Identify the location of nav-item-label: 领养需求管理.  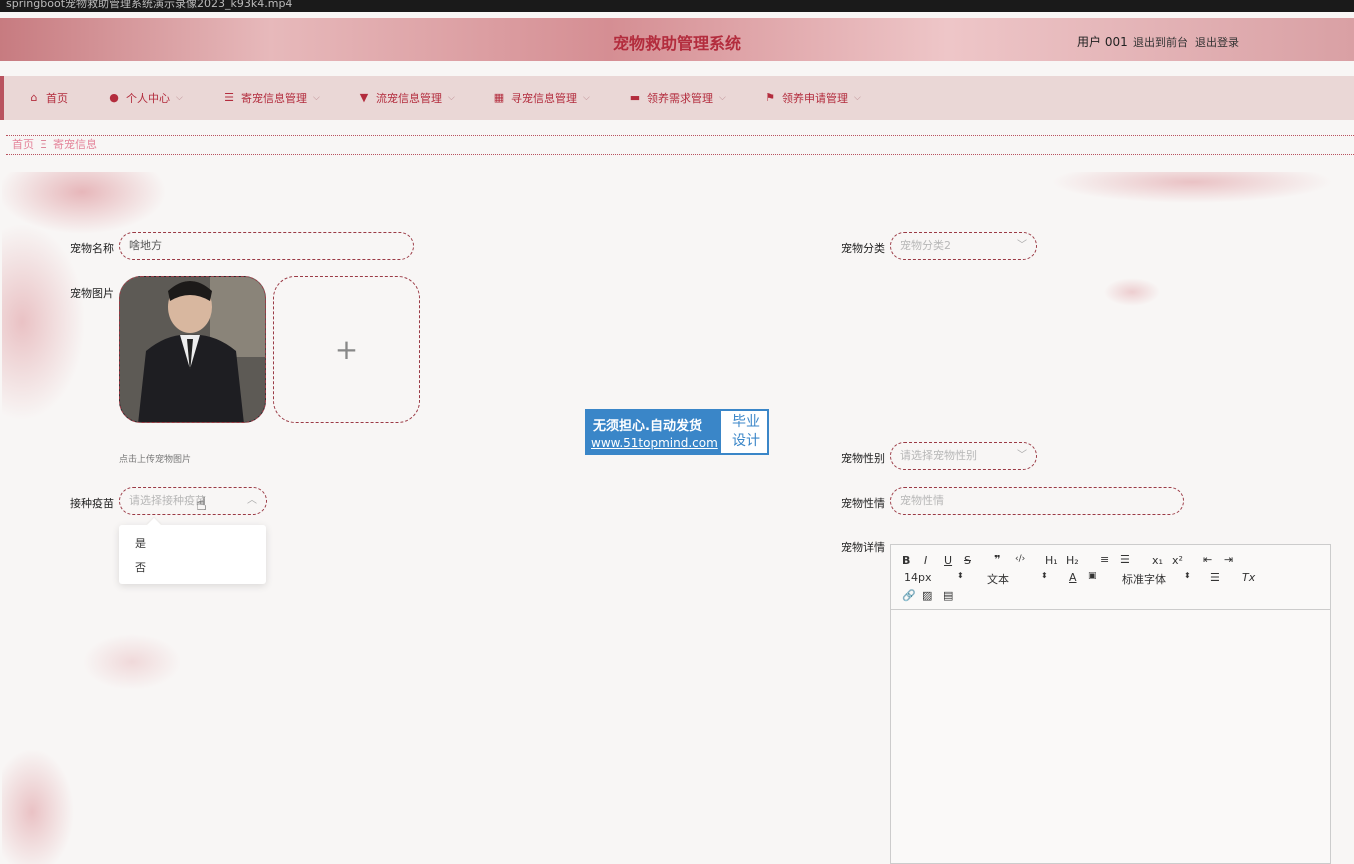
(680, 98).